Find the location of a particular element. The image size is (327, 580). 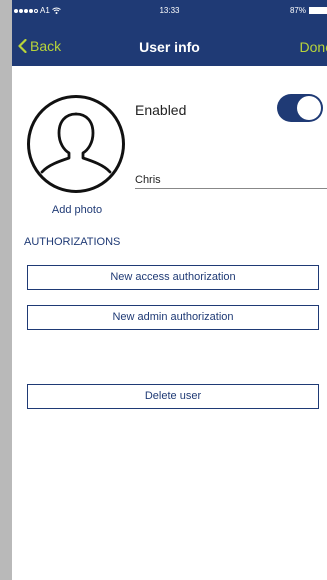

enabled-toggle is located at coordinates (300, 108).